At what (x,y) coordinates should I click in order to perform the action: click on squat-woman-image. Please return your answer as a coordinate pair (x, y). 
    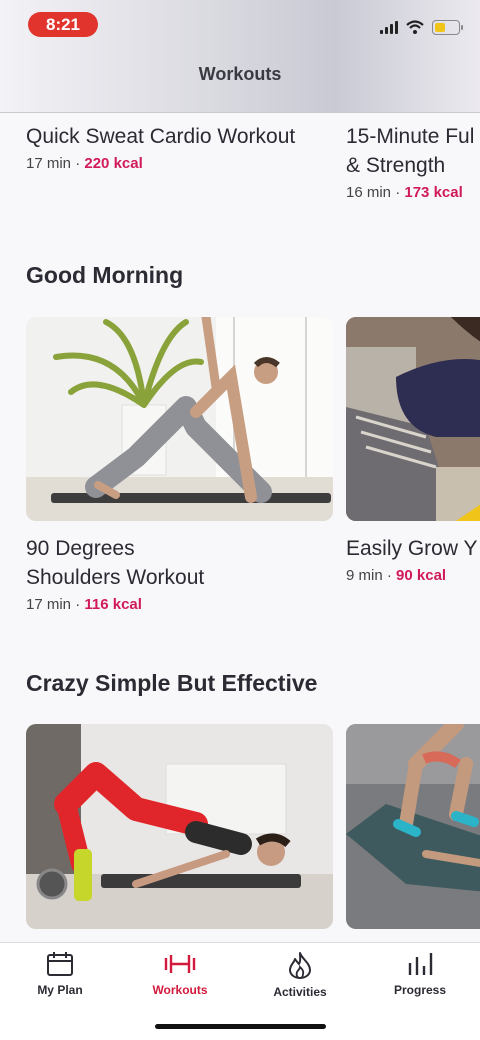
    Looking at the image, I should click on (413, 419).